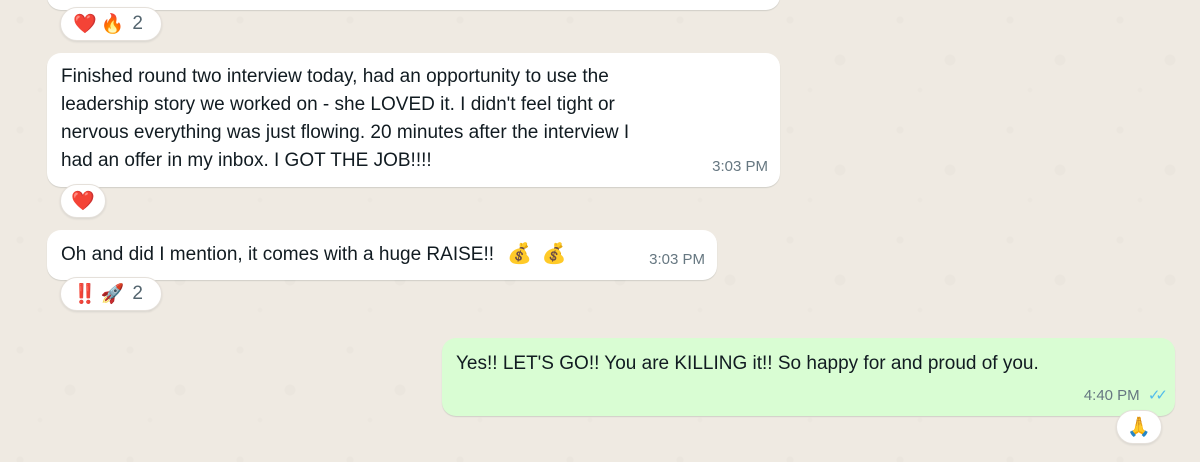 The height and width of the screenshot is (462, 1200). I want to click on folded-hands-emoji: 🙏, so click(1139, 427).